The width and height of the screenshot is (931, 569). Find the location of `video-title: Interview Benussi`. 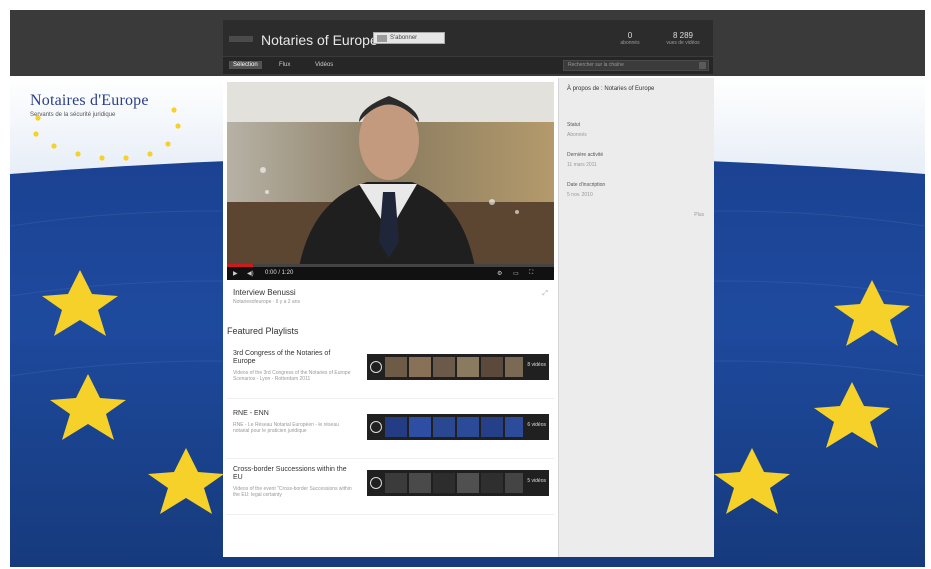

video-title: Interview Benussi is located at coordinates (264, 292).